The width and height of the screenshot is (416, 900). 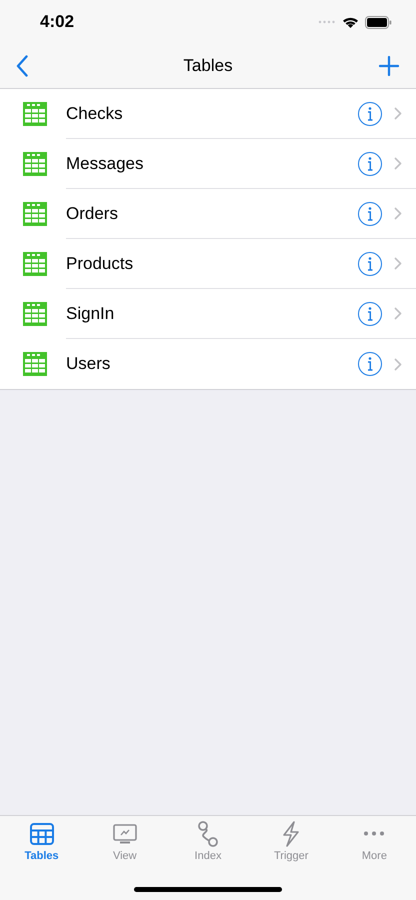 I want to click on wifi-icon, so click(x=350, y=22).